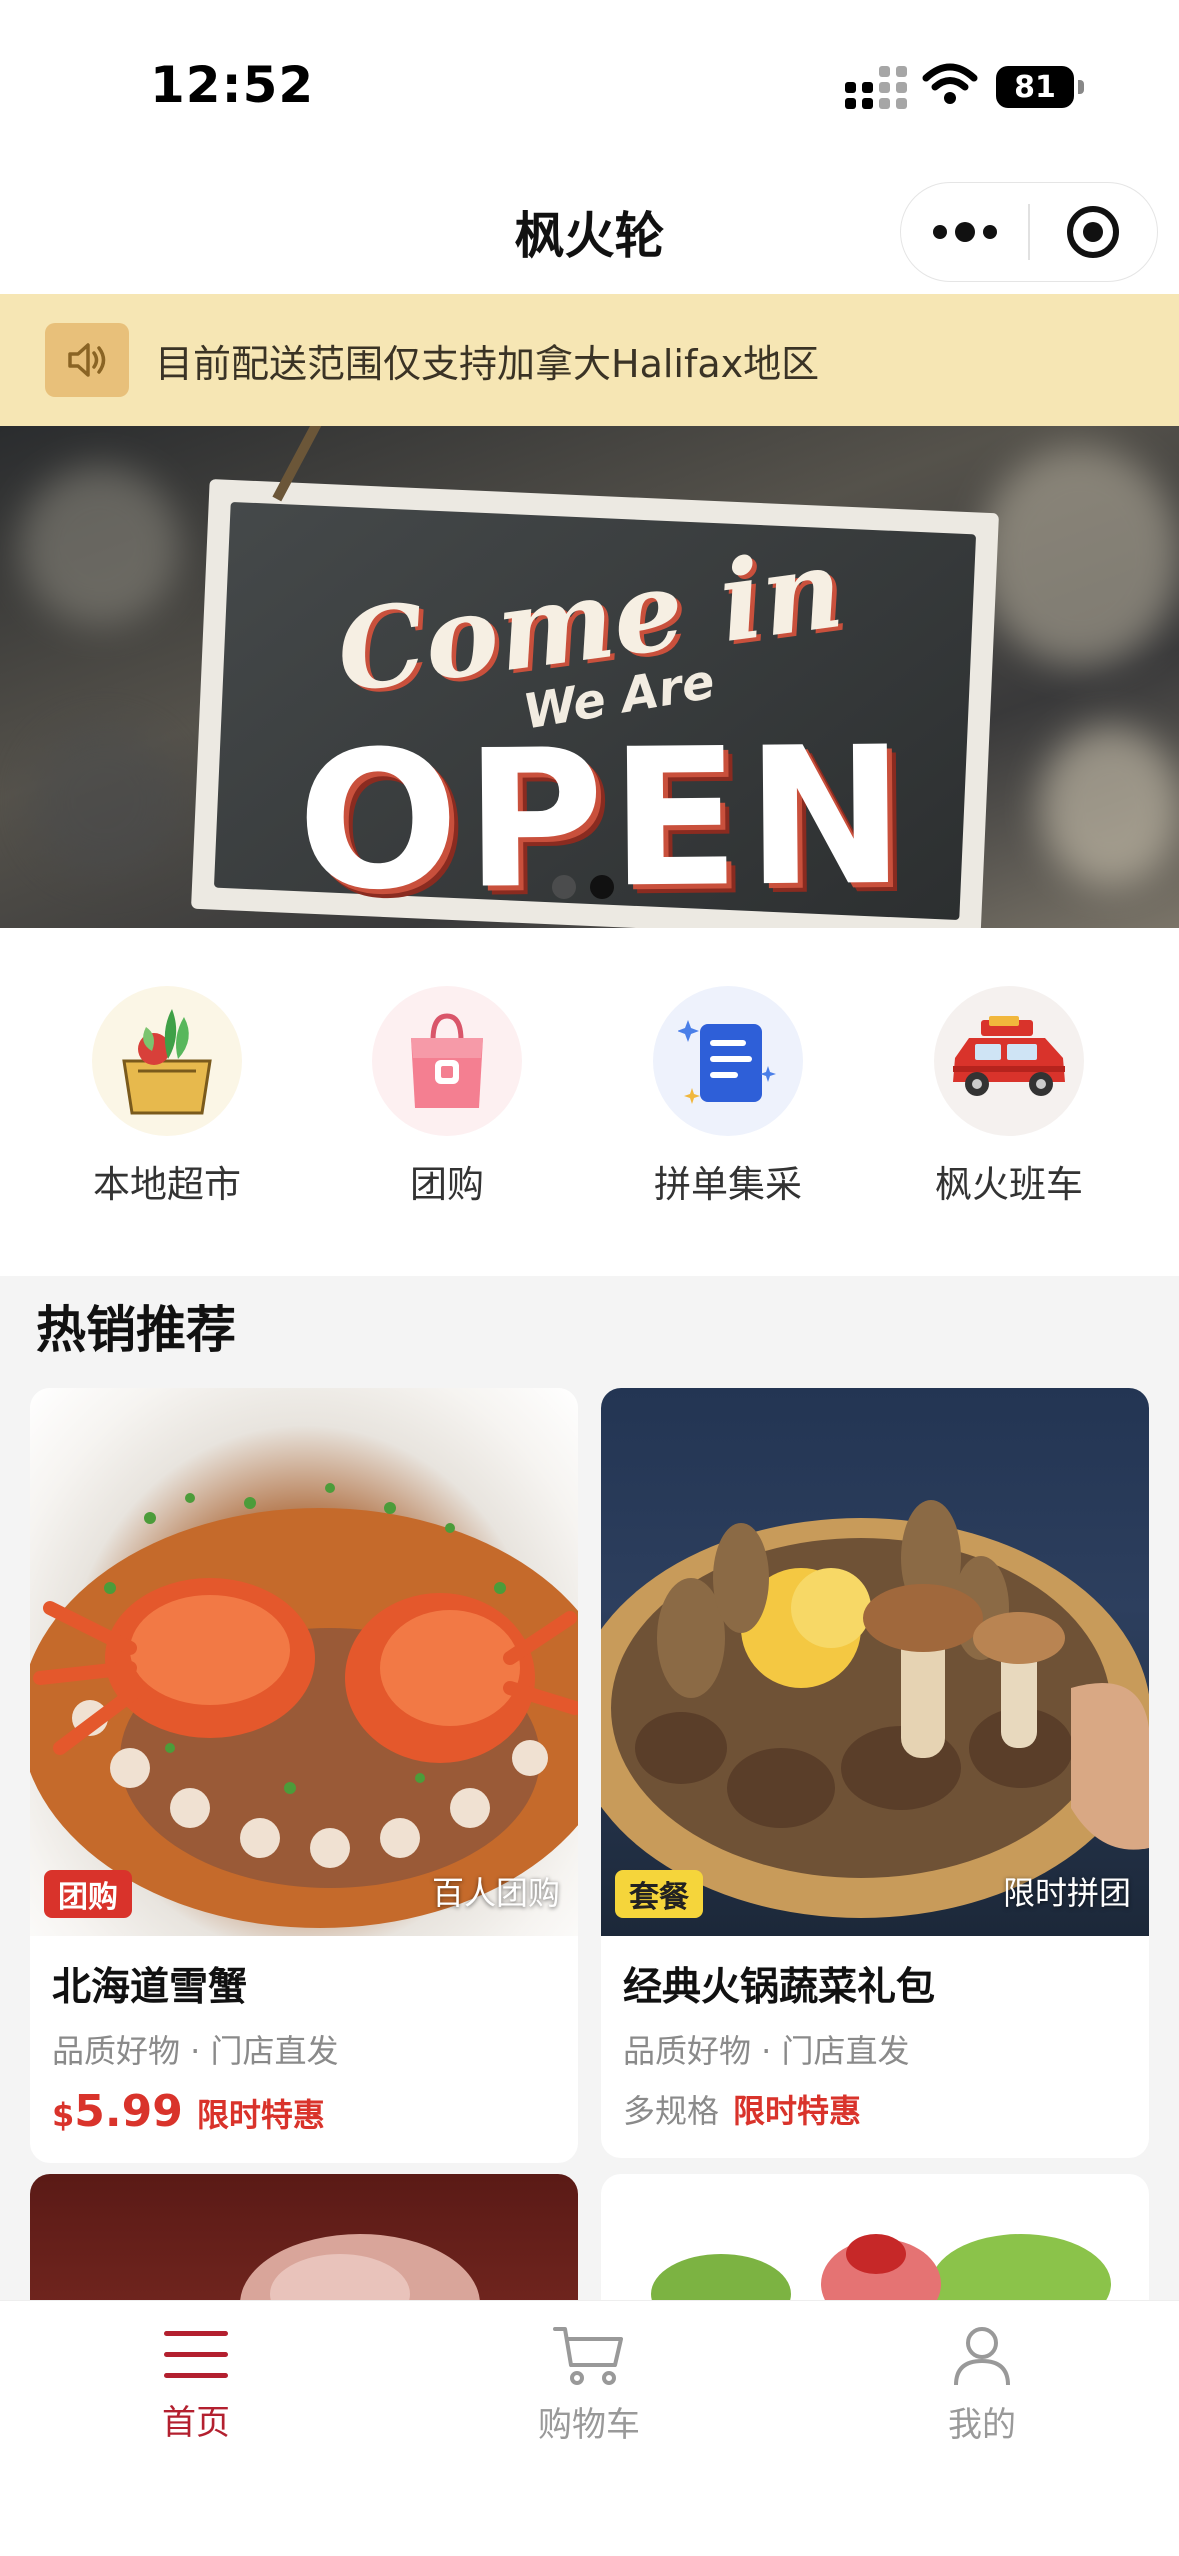 The height and width of the screenshot is (2556, 1179). I want to click on status-bar: 12:52 81, so click(589, 85).